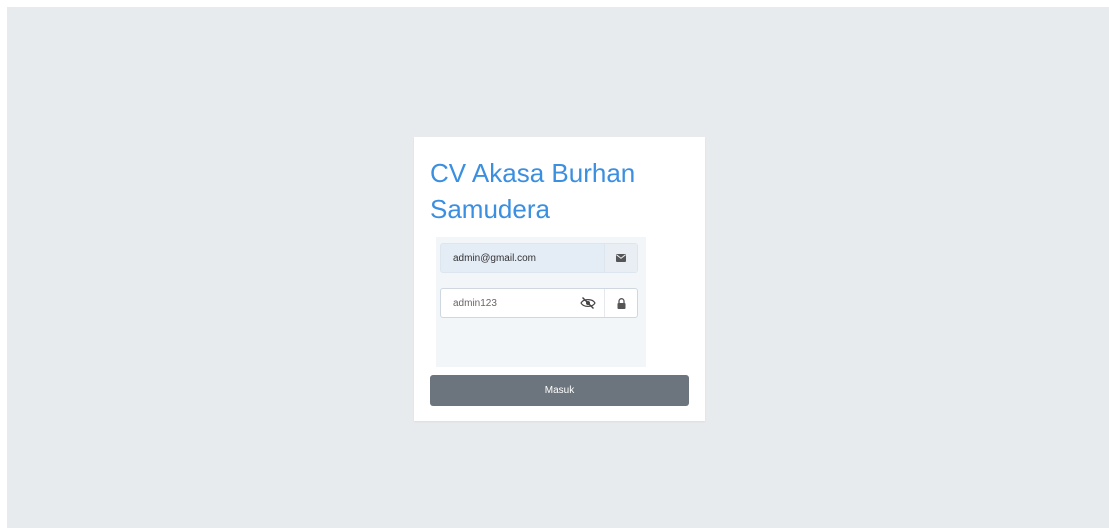 Image resolution: width=1109 pixels, height=528 pixels. I want to click on masuk-button: Masuk, so click(559, 390).